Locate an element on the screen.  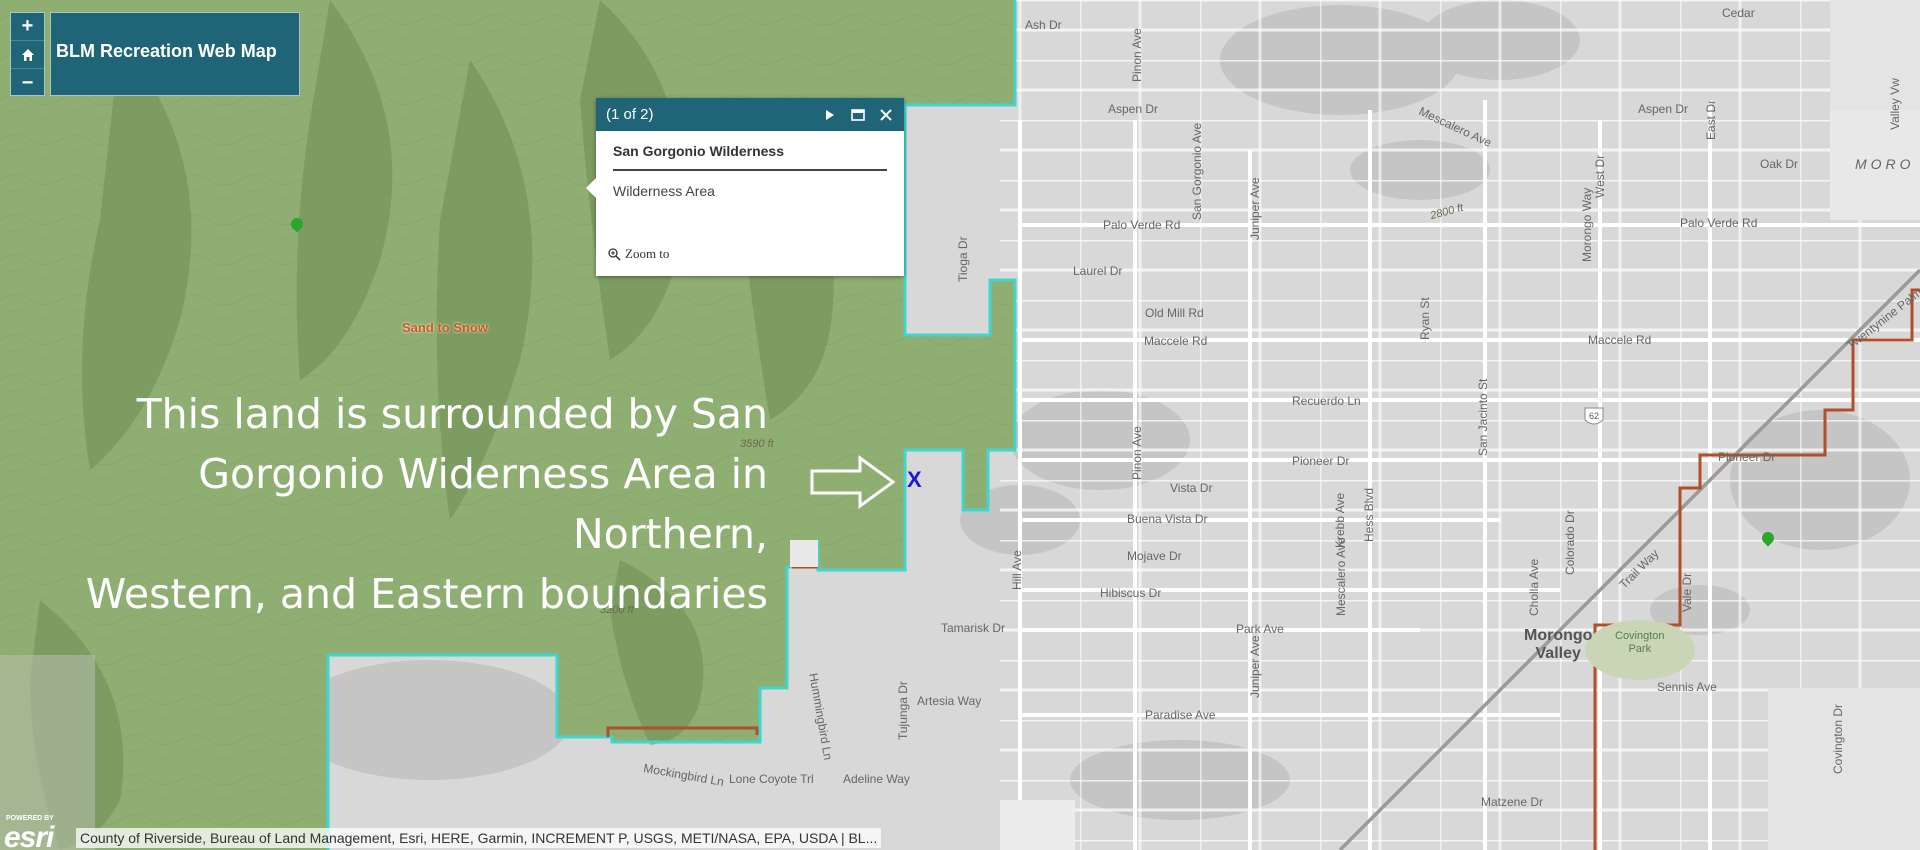
zoom-out-button: − is located at coordinates (27, 83).